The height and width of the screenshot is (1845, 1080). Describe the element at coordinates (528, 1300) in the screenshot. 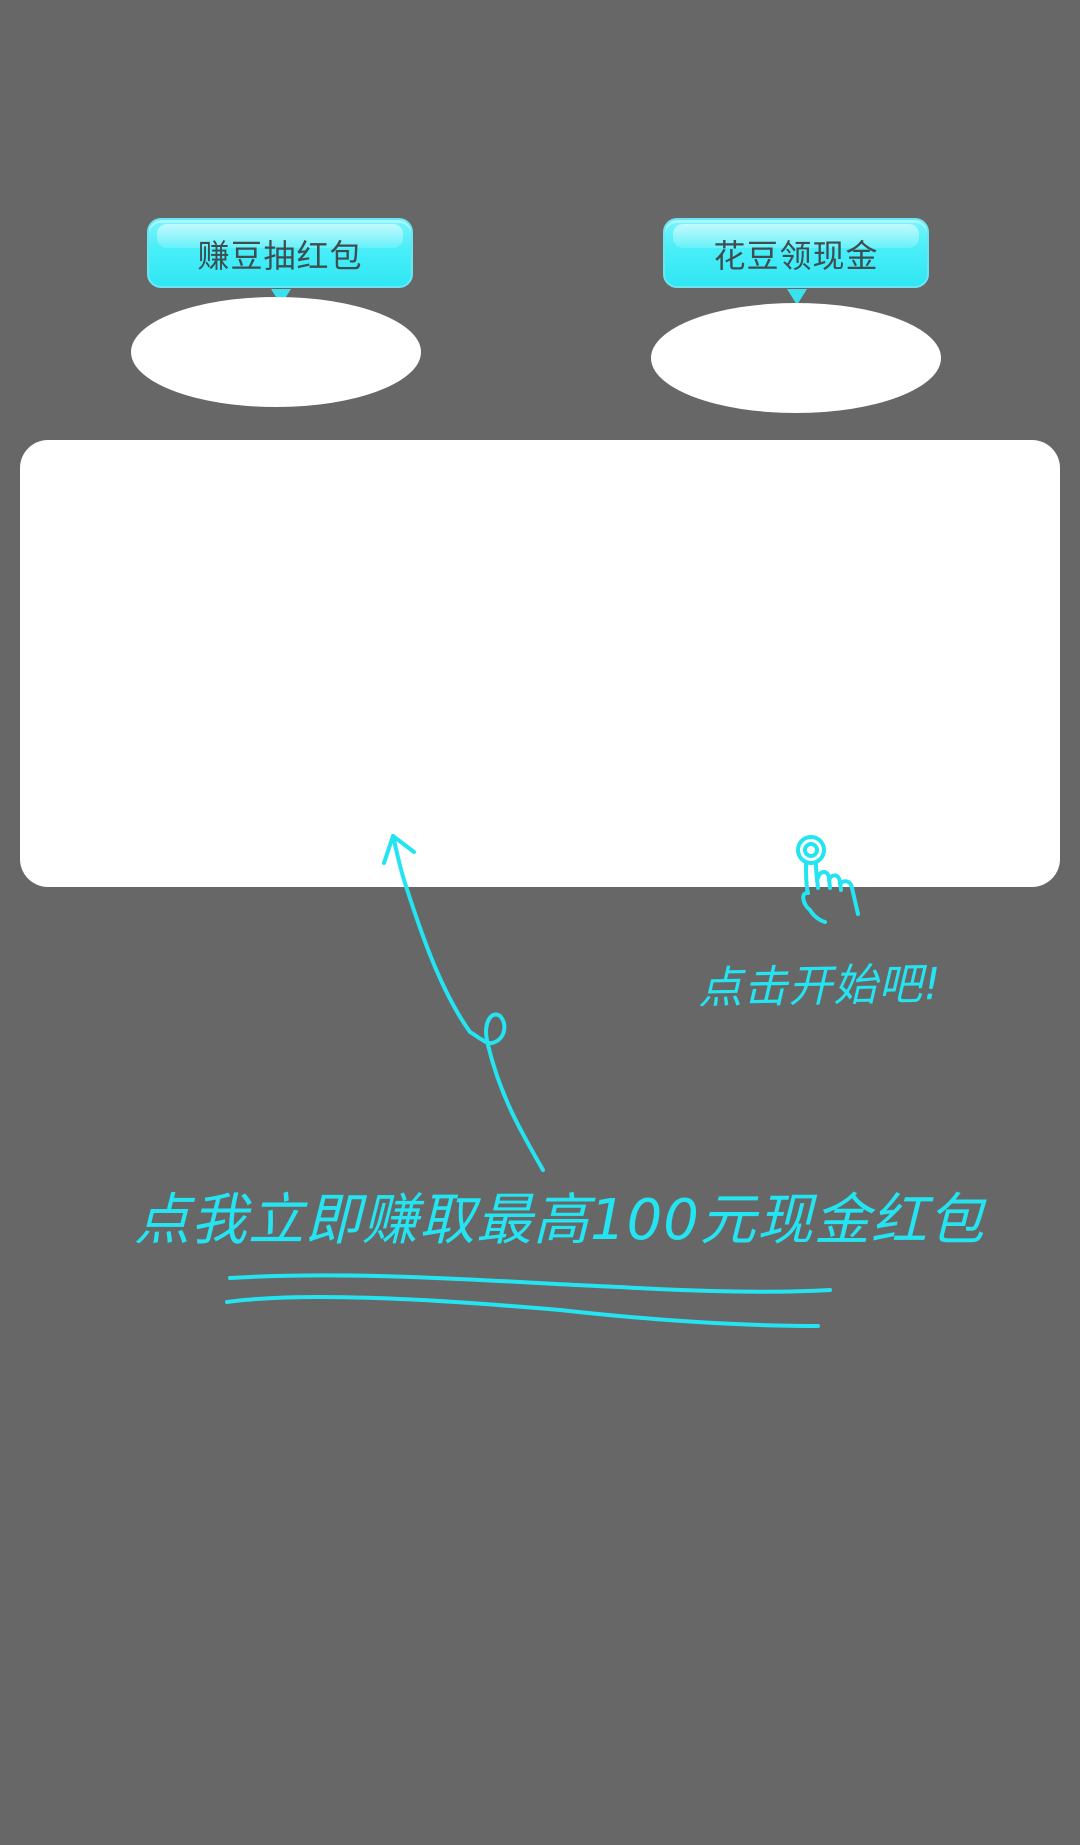

I see `underline-strokes` at that location.